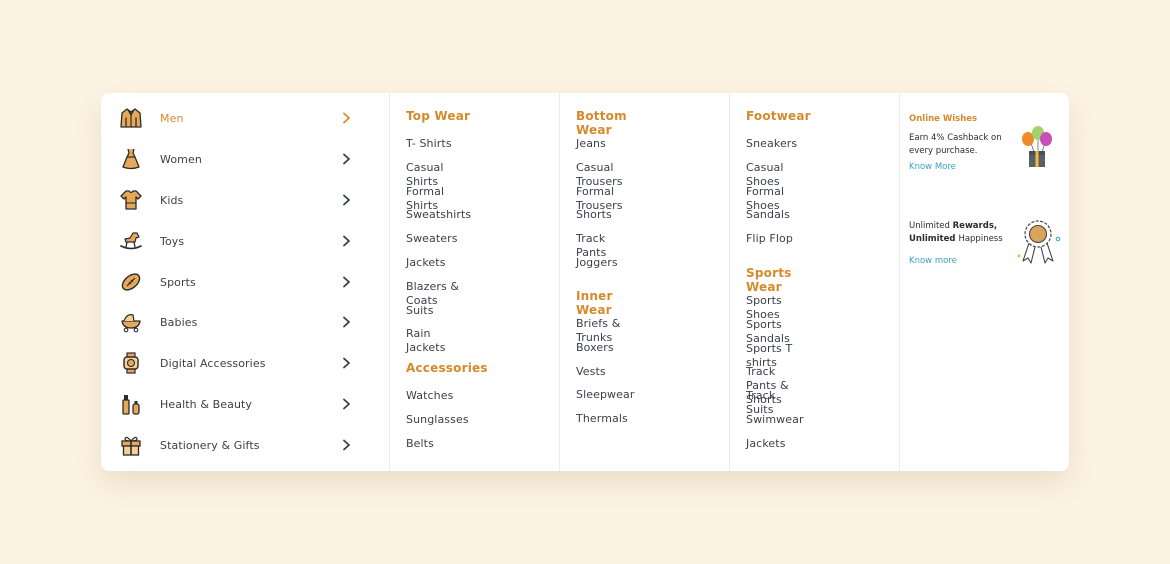  What do you see at coordinates (438, 149) in the screenshot?
I see `menu-link: T- Shirts` at bounding box center [438, 149].